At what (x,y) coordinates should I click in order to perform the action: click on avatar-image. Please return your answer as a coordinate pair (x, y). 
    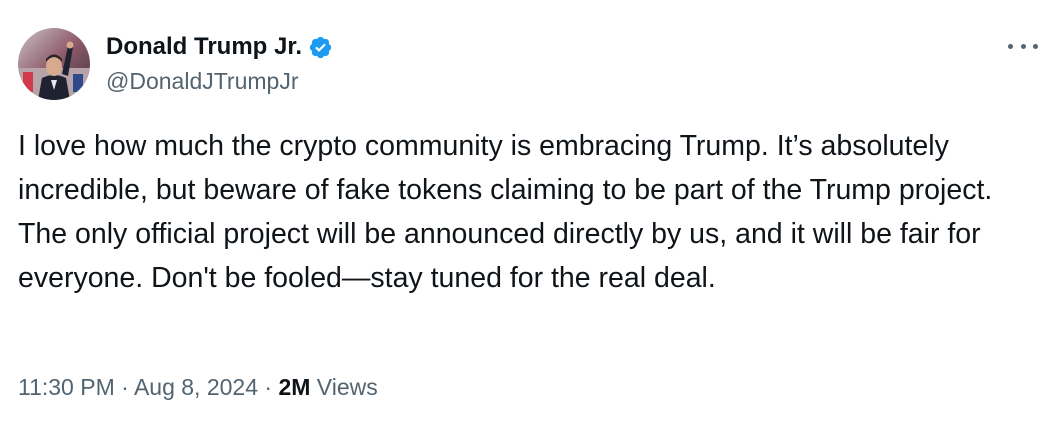
    Looking at the image, I should click on (54, 64).